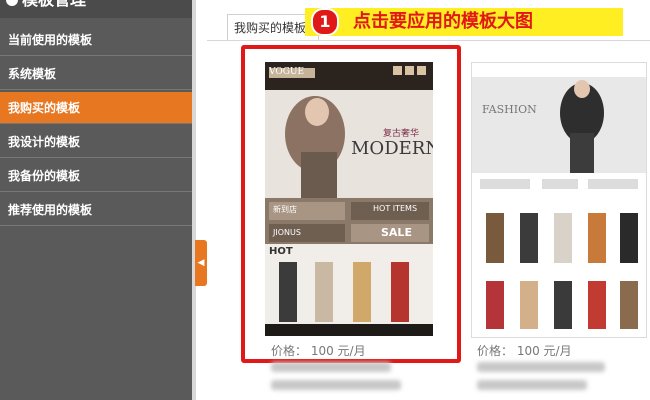 The height and width of the screenshot is (400, 650). Describe the element at coordinates (325, 22) in the screenshot. I see `callout-number-badge: 1` at that location.